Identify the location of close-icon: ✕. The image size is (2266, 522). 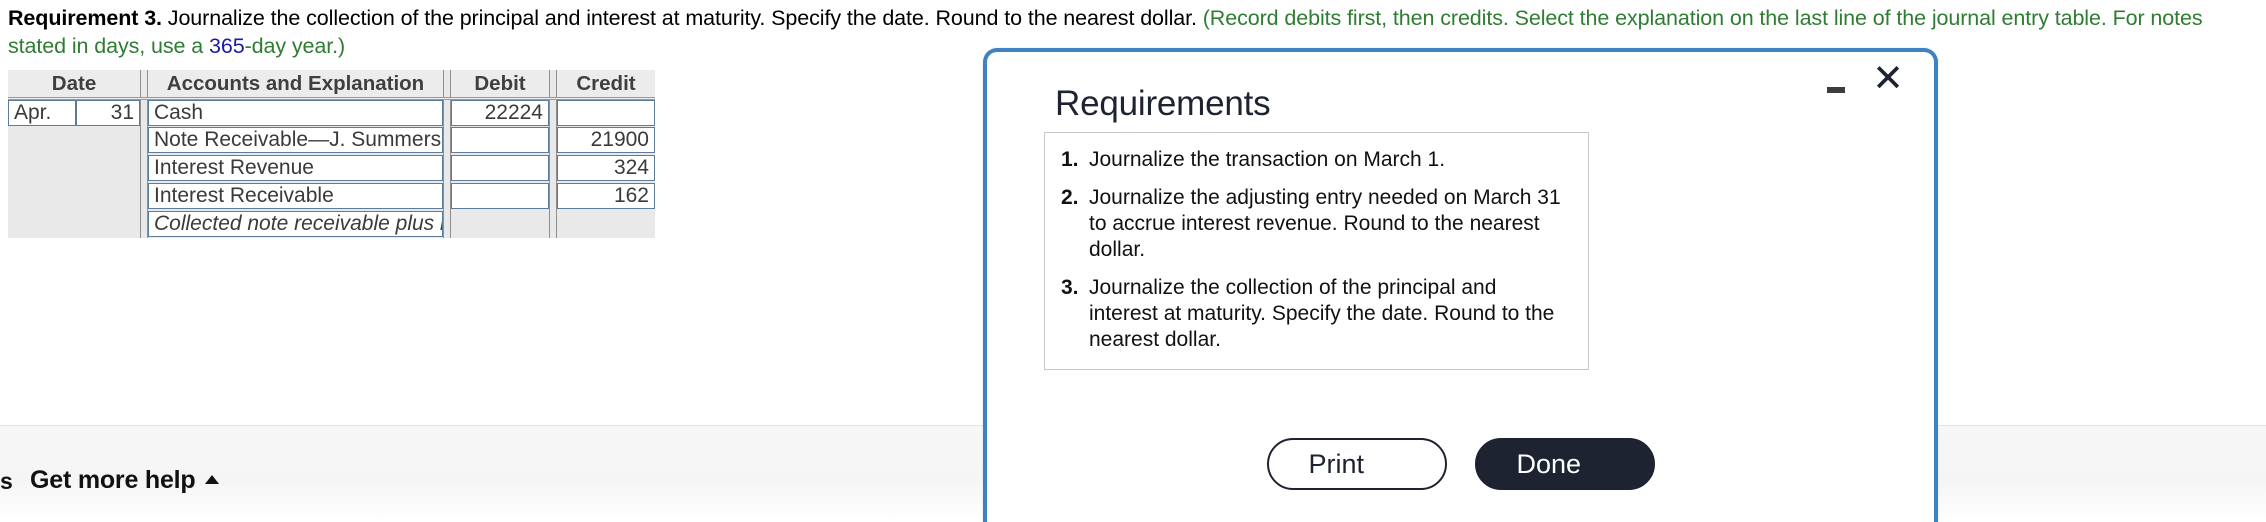
(1888, 79).